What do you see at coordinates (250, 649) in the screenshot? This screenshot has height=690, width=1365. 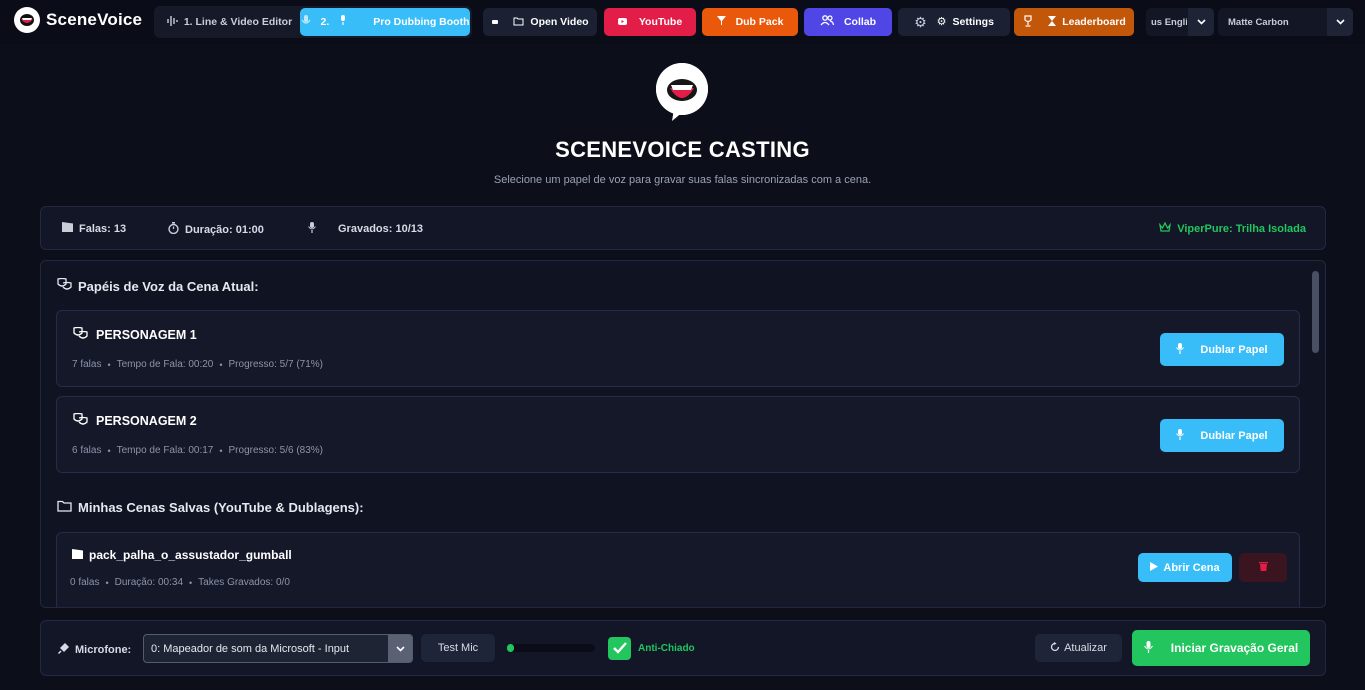 I see `microphone-select-value: 0: Mapeador de som da Microsoft - Input` at bounding box center [250, 649].